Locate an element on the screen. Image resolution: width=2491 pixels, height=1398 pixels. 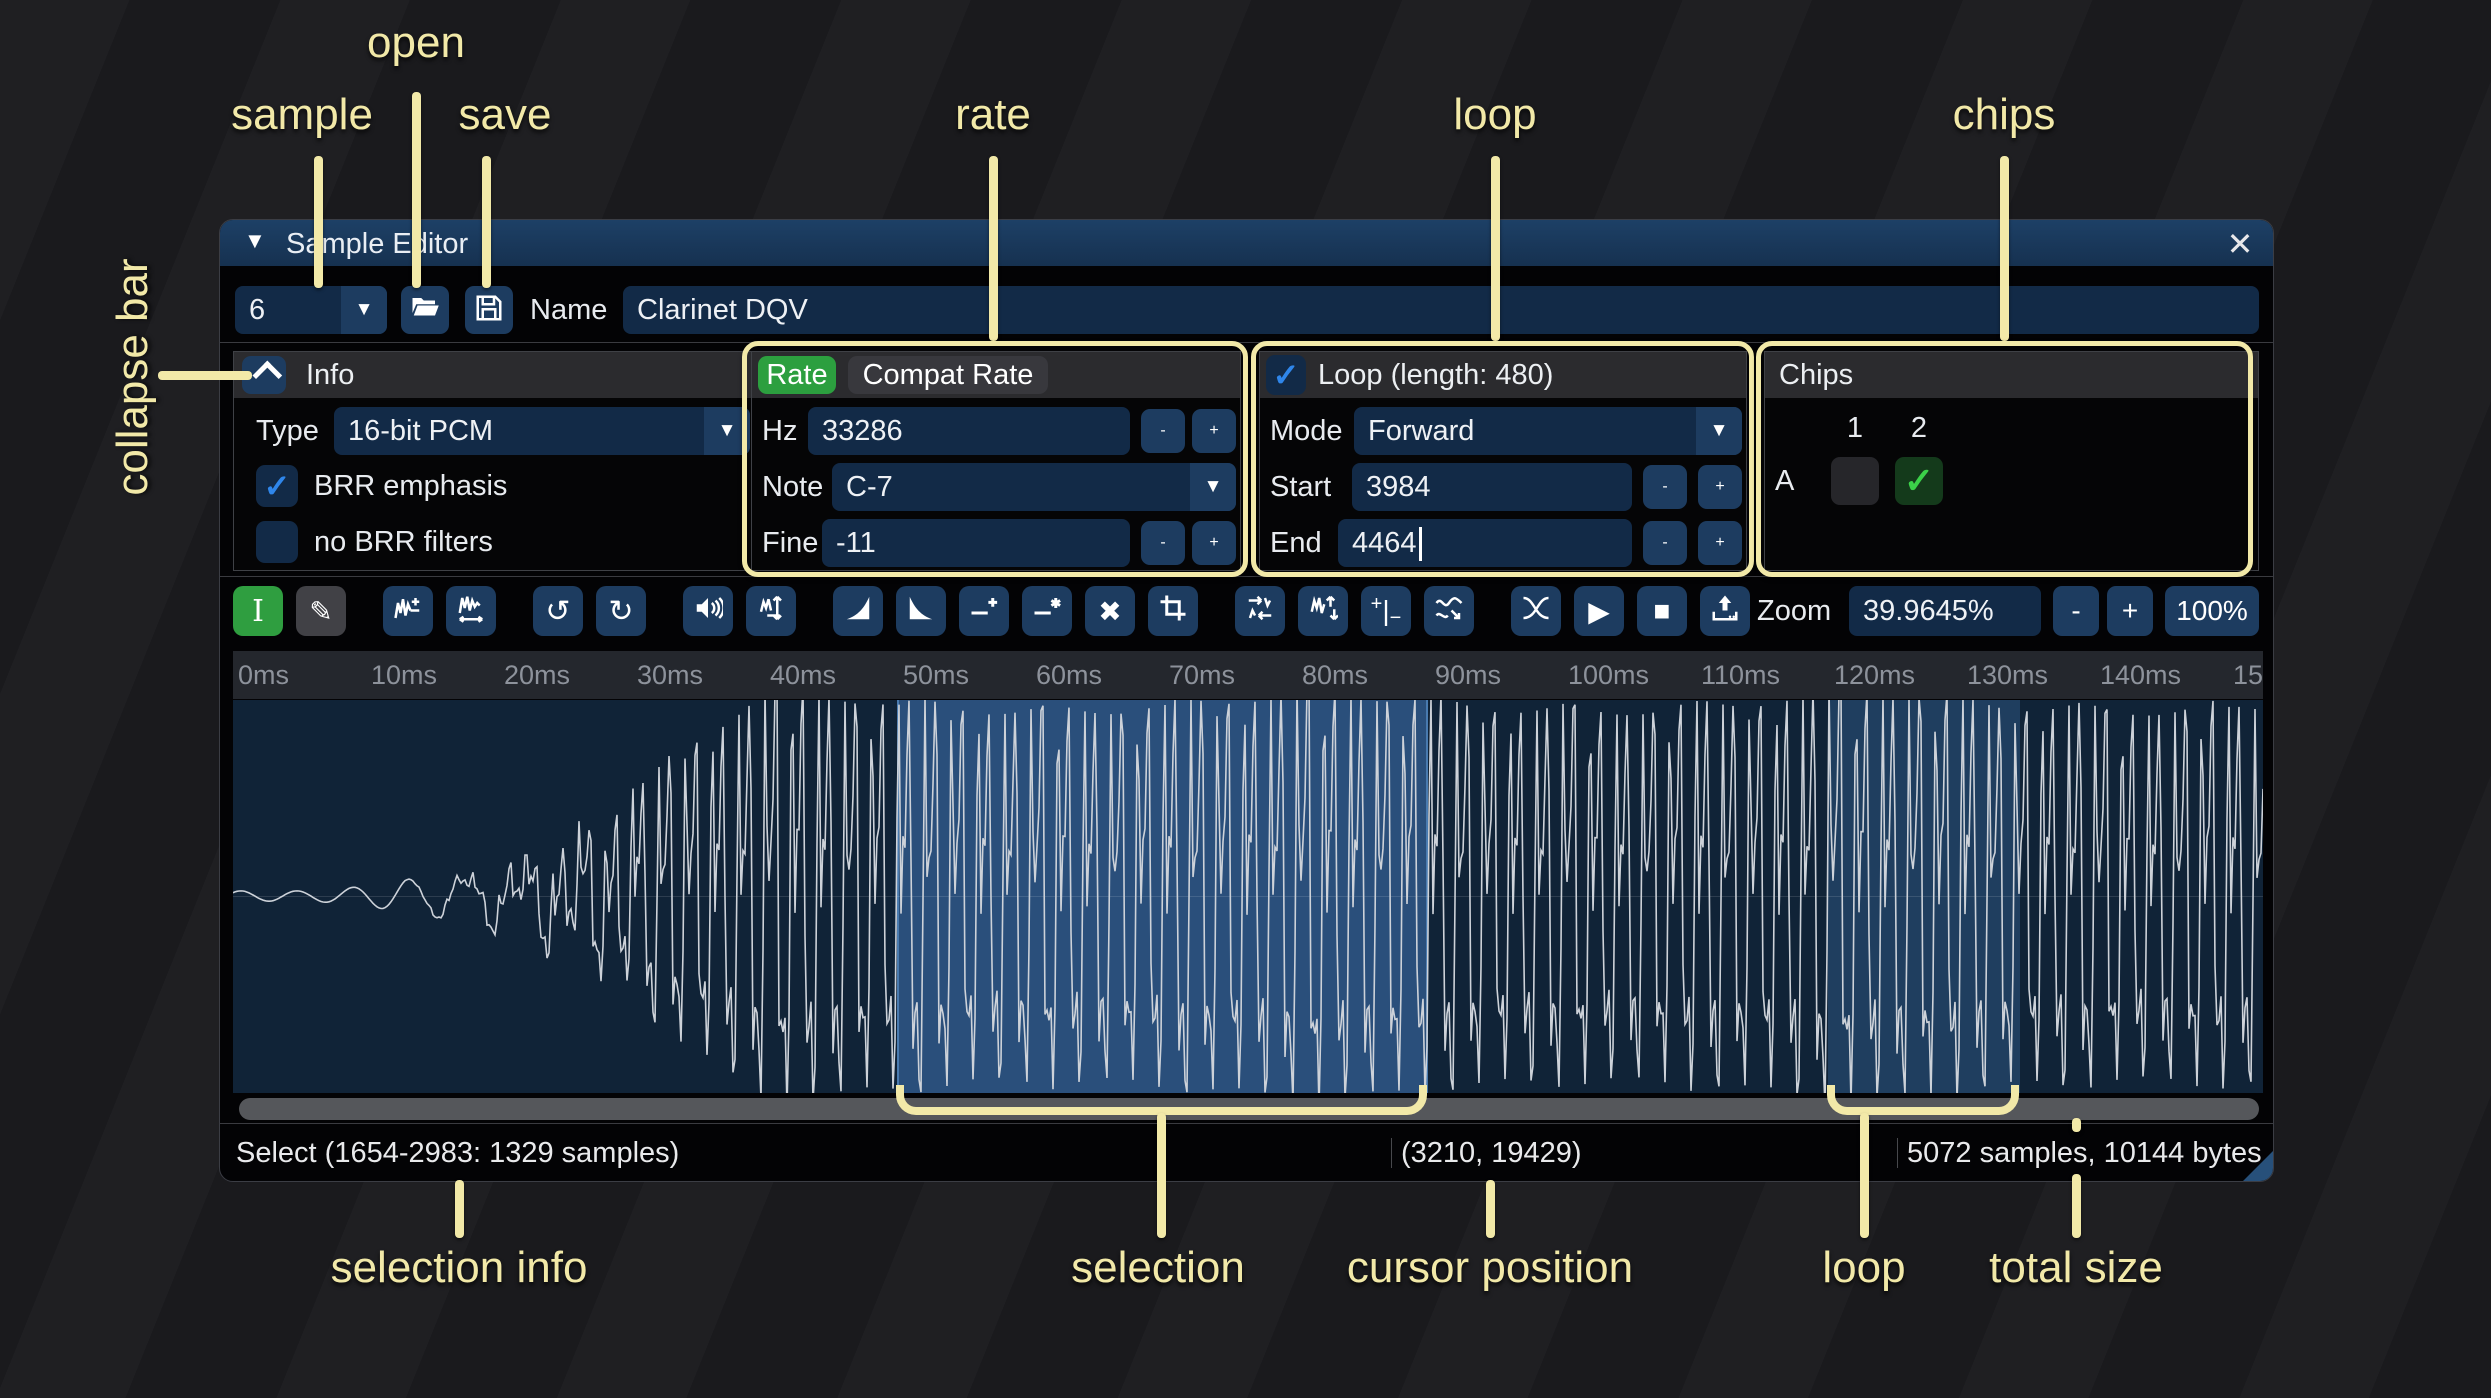
sign-plus: + is located at coordinates (1376, 603).